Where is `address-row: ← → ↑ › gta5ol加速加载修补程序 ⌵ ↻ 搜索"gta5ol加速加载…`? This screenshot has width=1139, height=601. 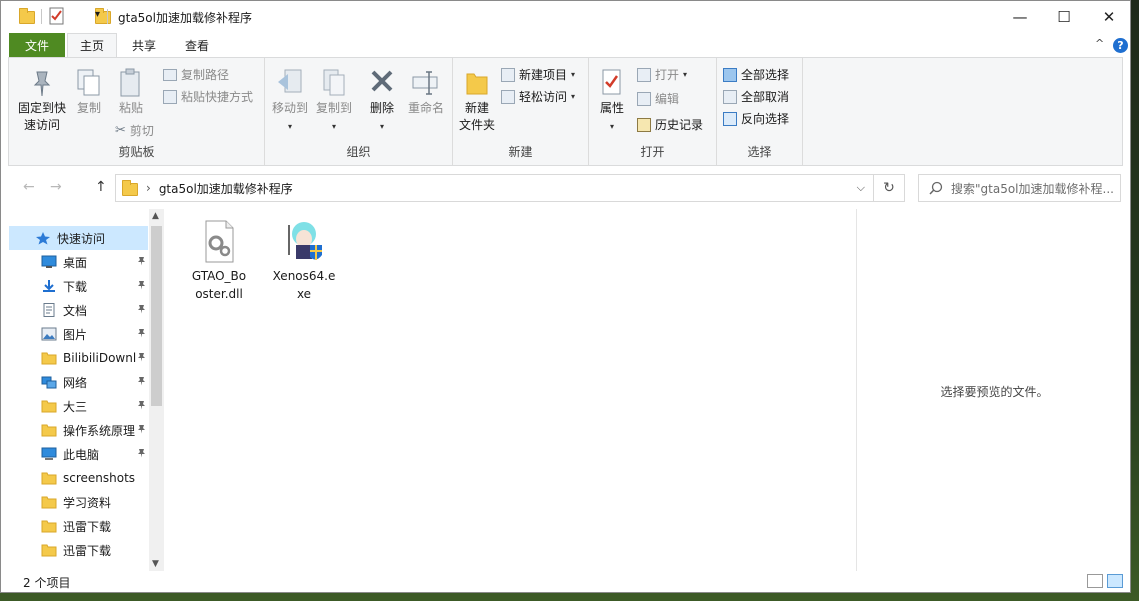 address-row: ← → ↑ › gta5ol加速加载修补程序 ⌵ ↻ 搜索"gta5ol加速加载… is located at coordinates (565, 188).